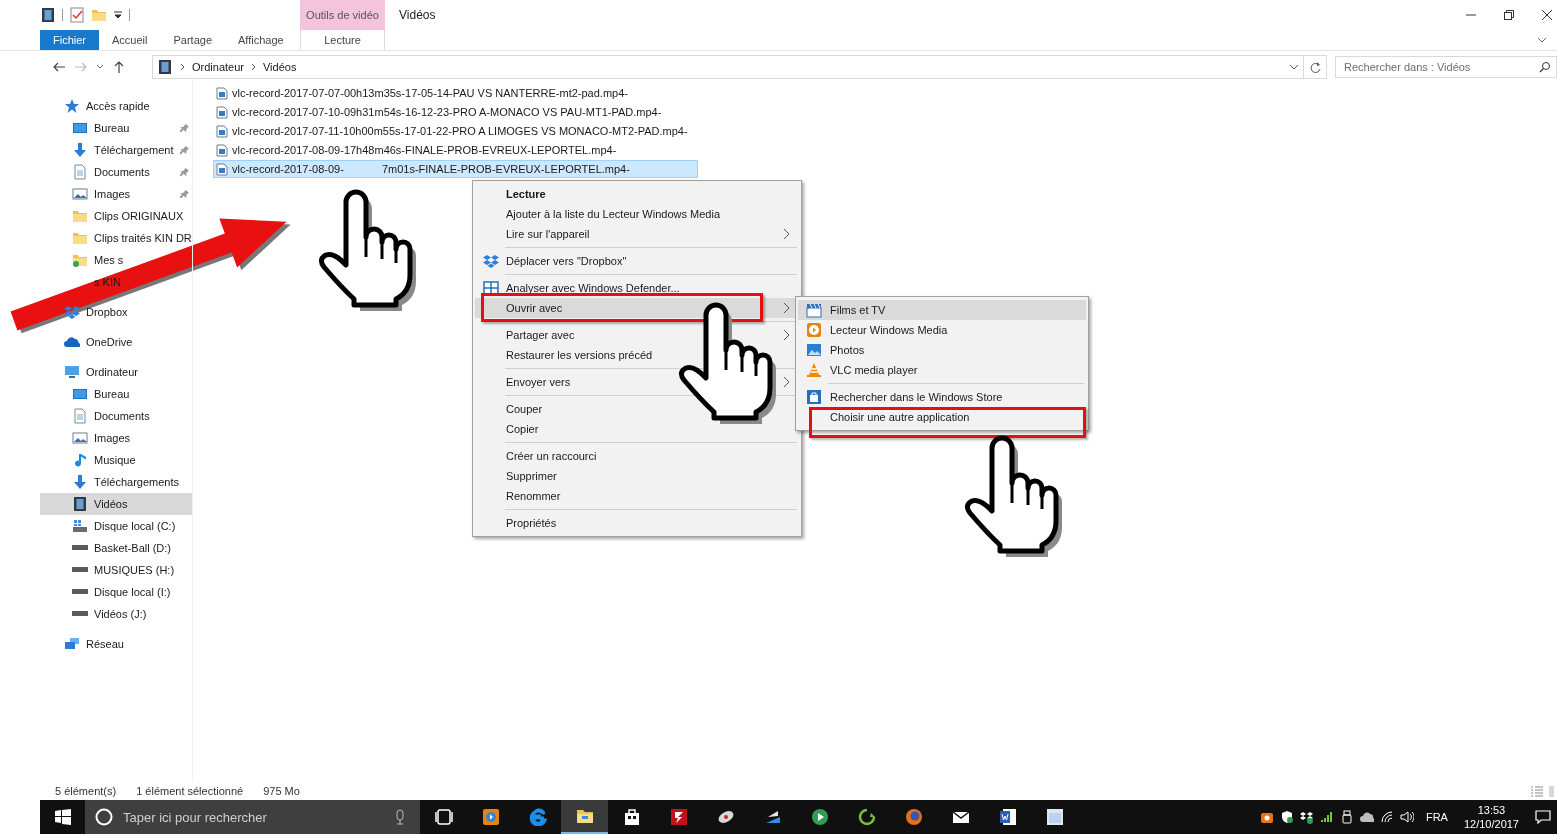 Image resolution: width=1557 pixels, height=834 pixels. What do you see at coordinates (637, 194) in the screenshot?
I see `menu-item: Lecture` at bounding box center [637, 194].